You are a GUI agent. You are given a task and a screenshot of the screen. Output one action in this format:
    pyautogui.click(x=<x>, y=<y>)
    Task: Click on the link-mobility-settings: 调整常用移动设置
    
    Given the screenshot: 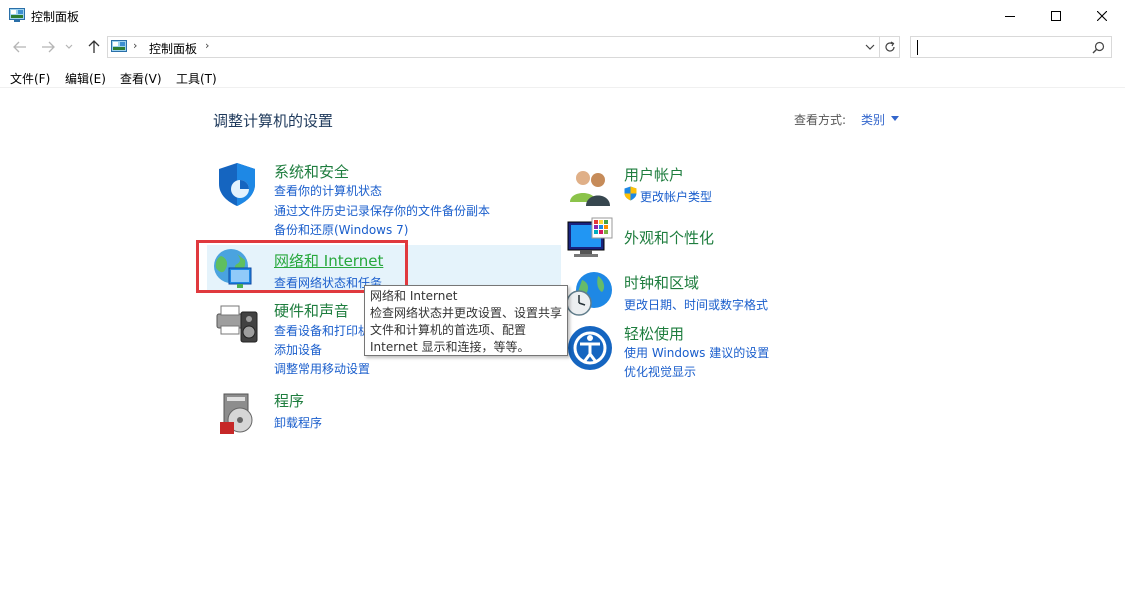 What is the action you would take?
    pyautogui.click(x=322, y=368)
    